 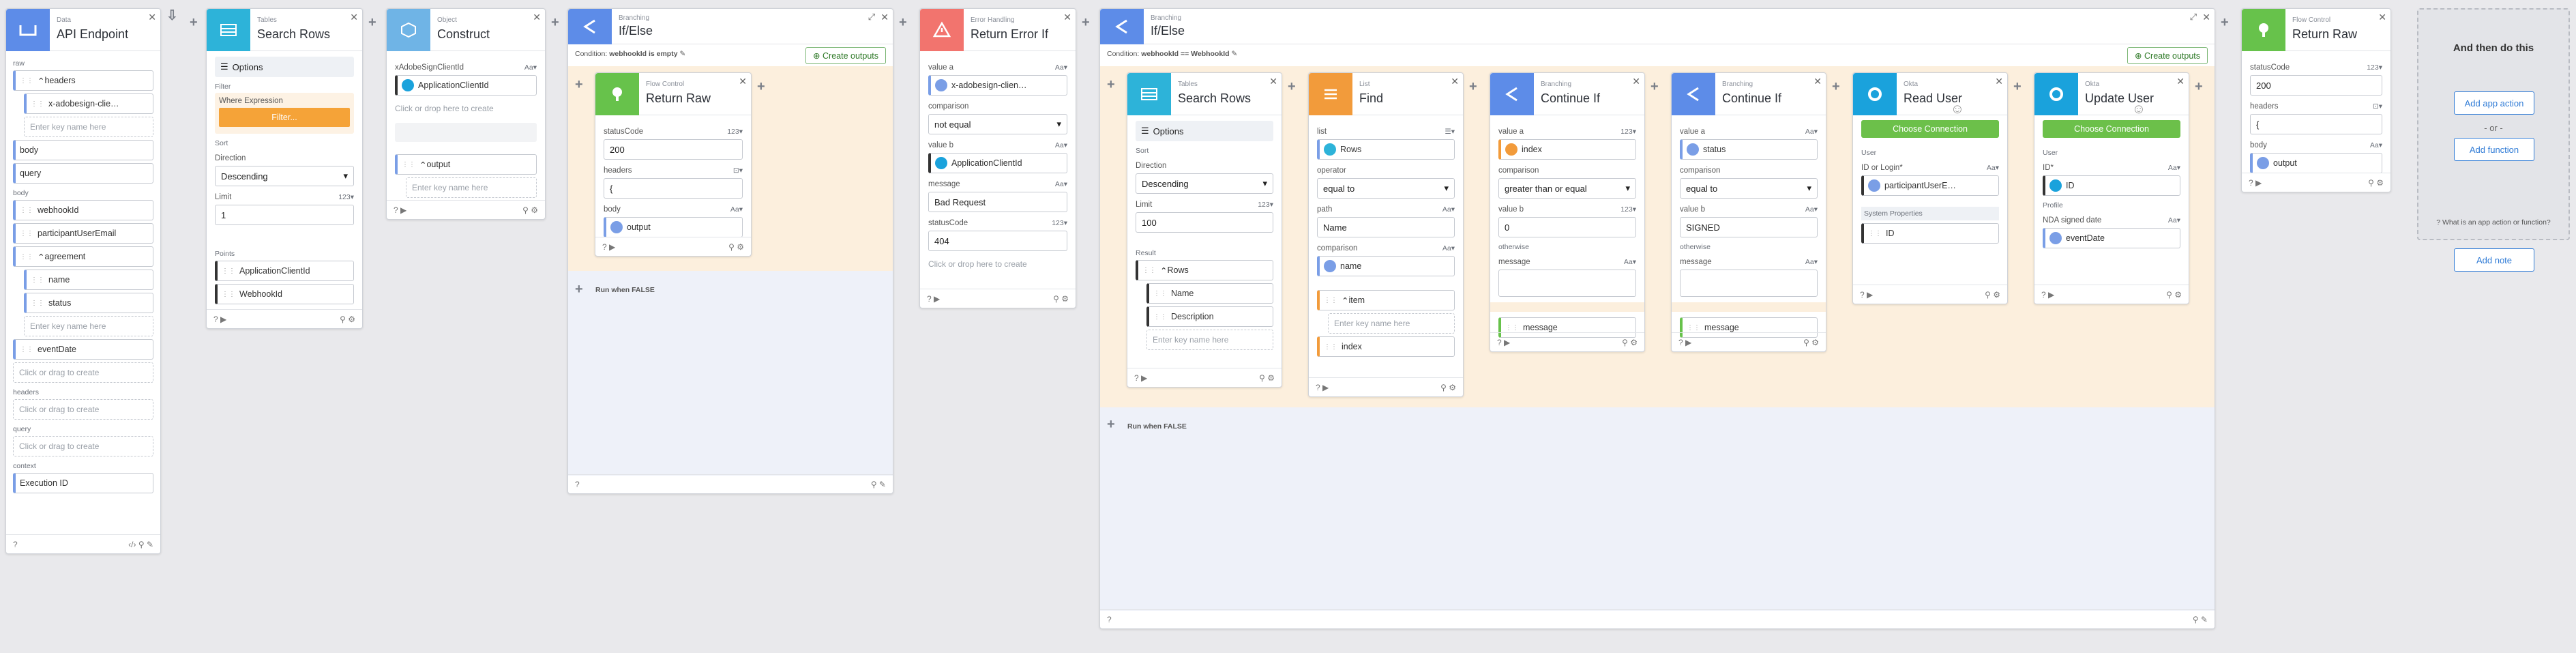 What do you see at coordinates (88, 303) in the screenshot?
I see `key-status: ⋮⋮ status` at bounding box center [88, 303].